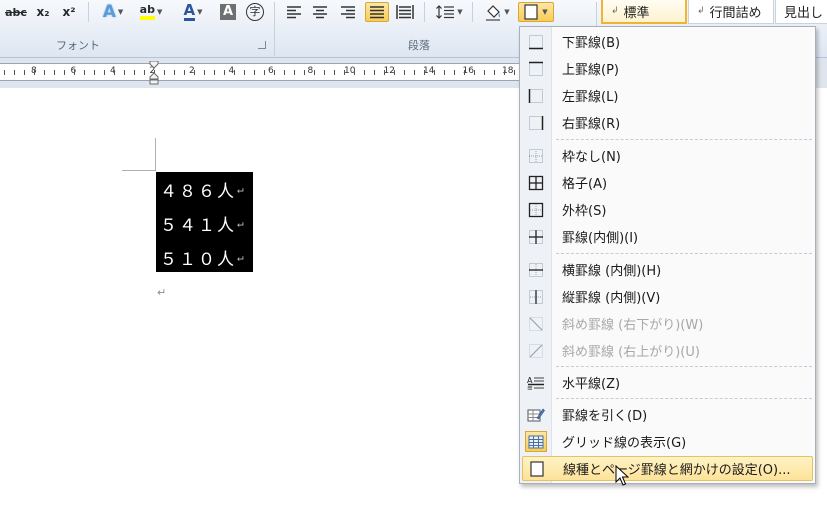 Image resolution: width=827 pixels, height=519 pixels. I want to click on mouse-cursor-icon, so click(622, 475).